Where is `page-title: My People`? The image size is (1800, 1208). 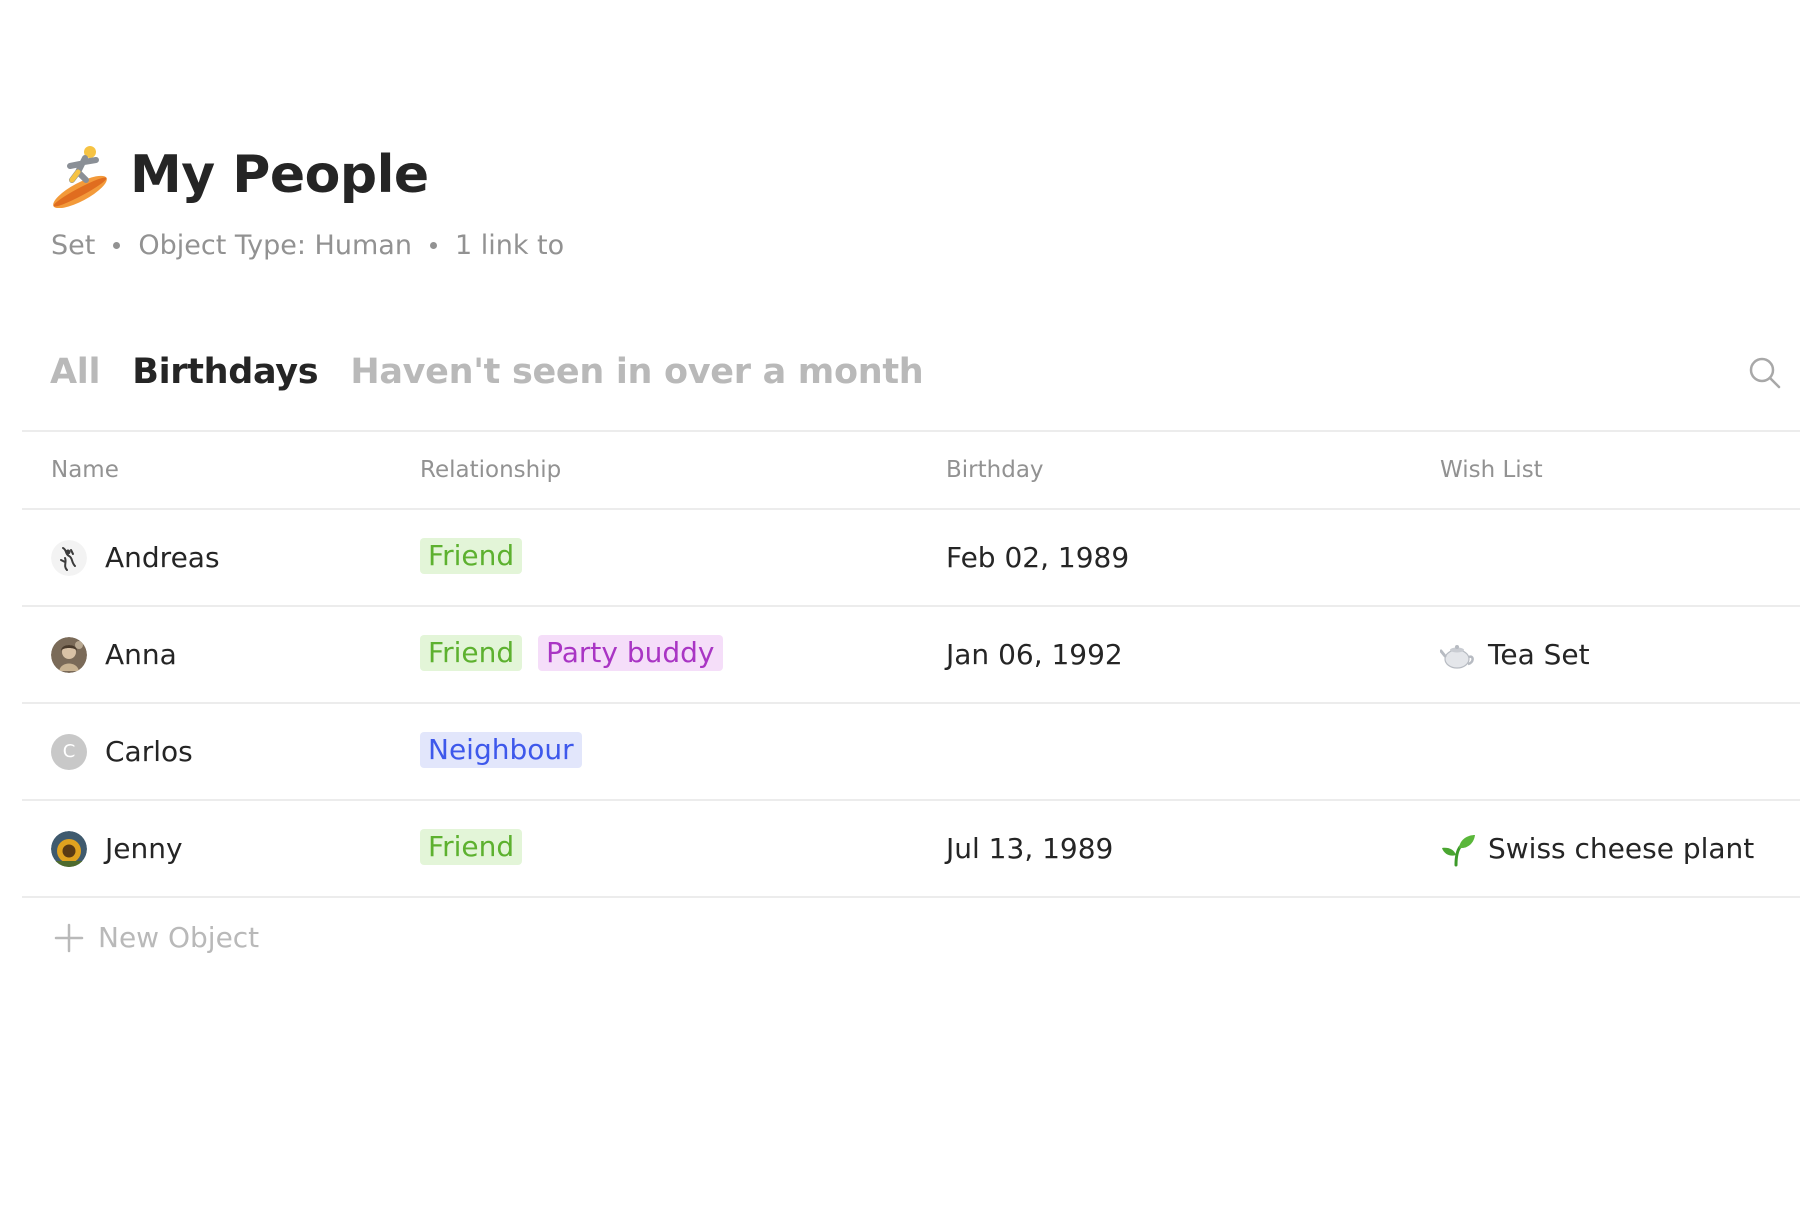
page-title: My People is located at coordinates (279, 175).